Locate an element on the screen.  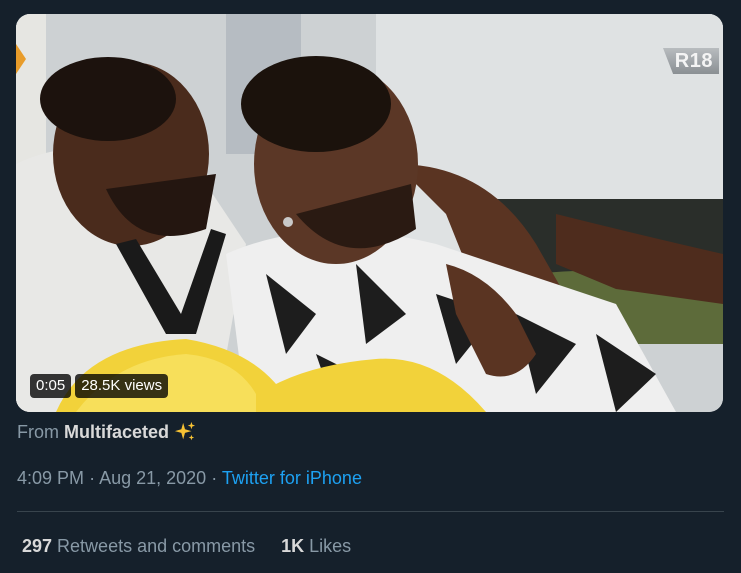
divider is located at coordinates (370, 511).